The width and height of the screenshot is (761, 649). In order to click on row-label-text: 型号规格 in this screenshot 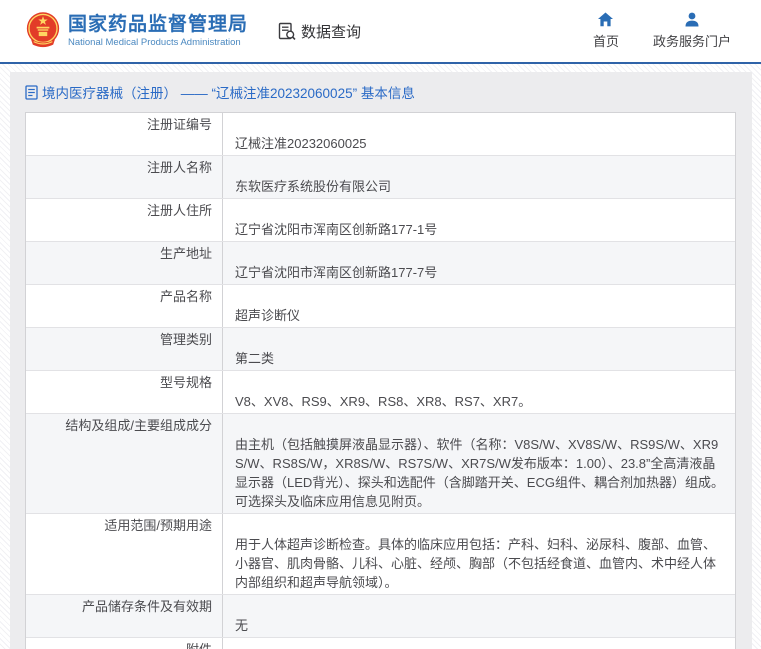, I will do `click(185, 382)`.